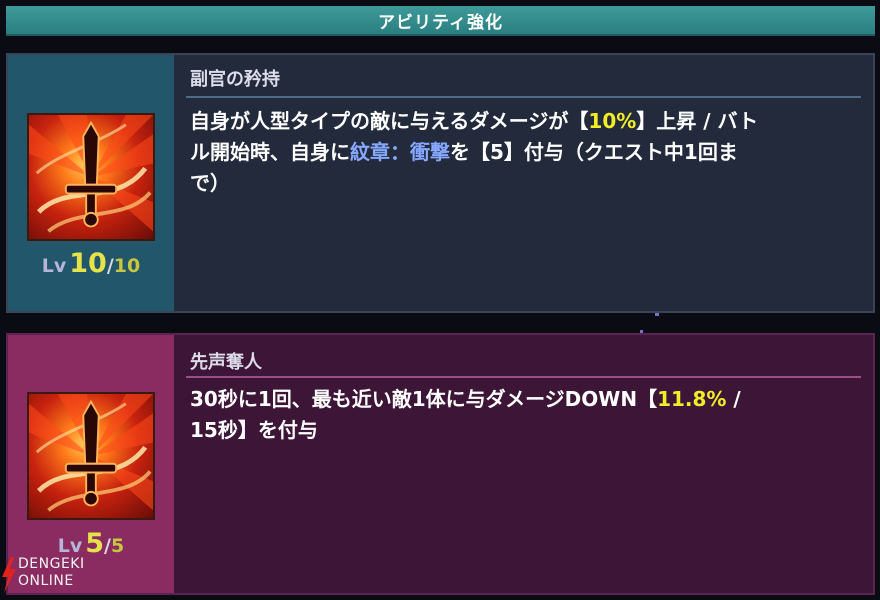  What do you see at coordinates (88, 263) in the screenshot?
I see `level-current: 10` at bounding box center [88, 263].